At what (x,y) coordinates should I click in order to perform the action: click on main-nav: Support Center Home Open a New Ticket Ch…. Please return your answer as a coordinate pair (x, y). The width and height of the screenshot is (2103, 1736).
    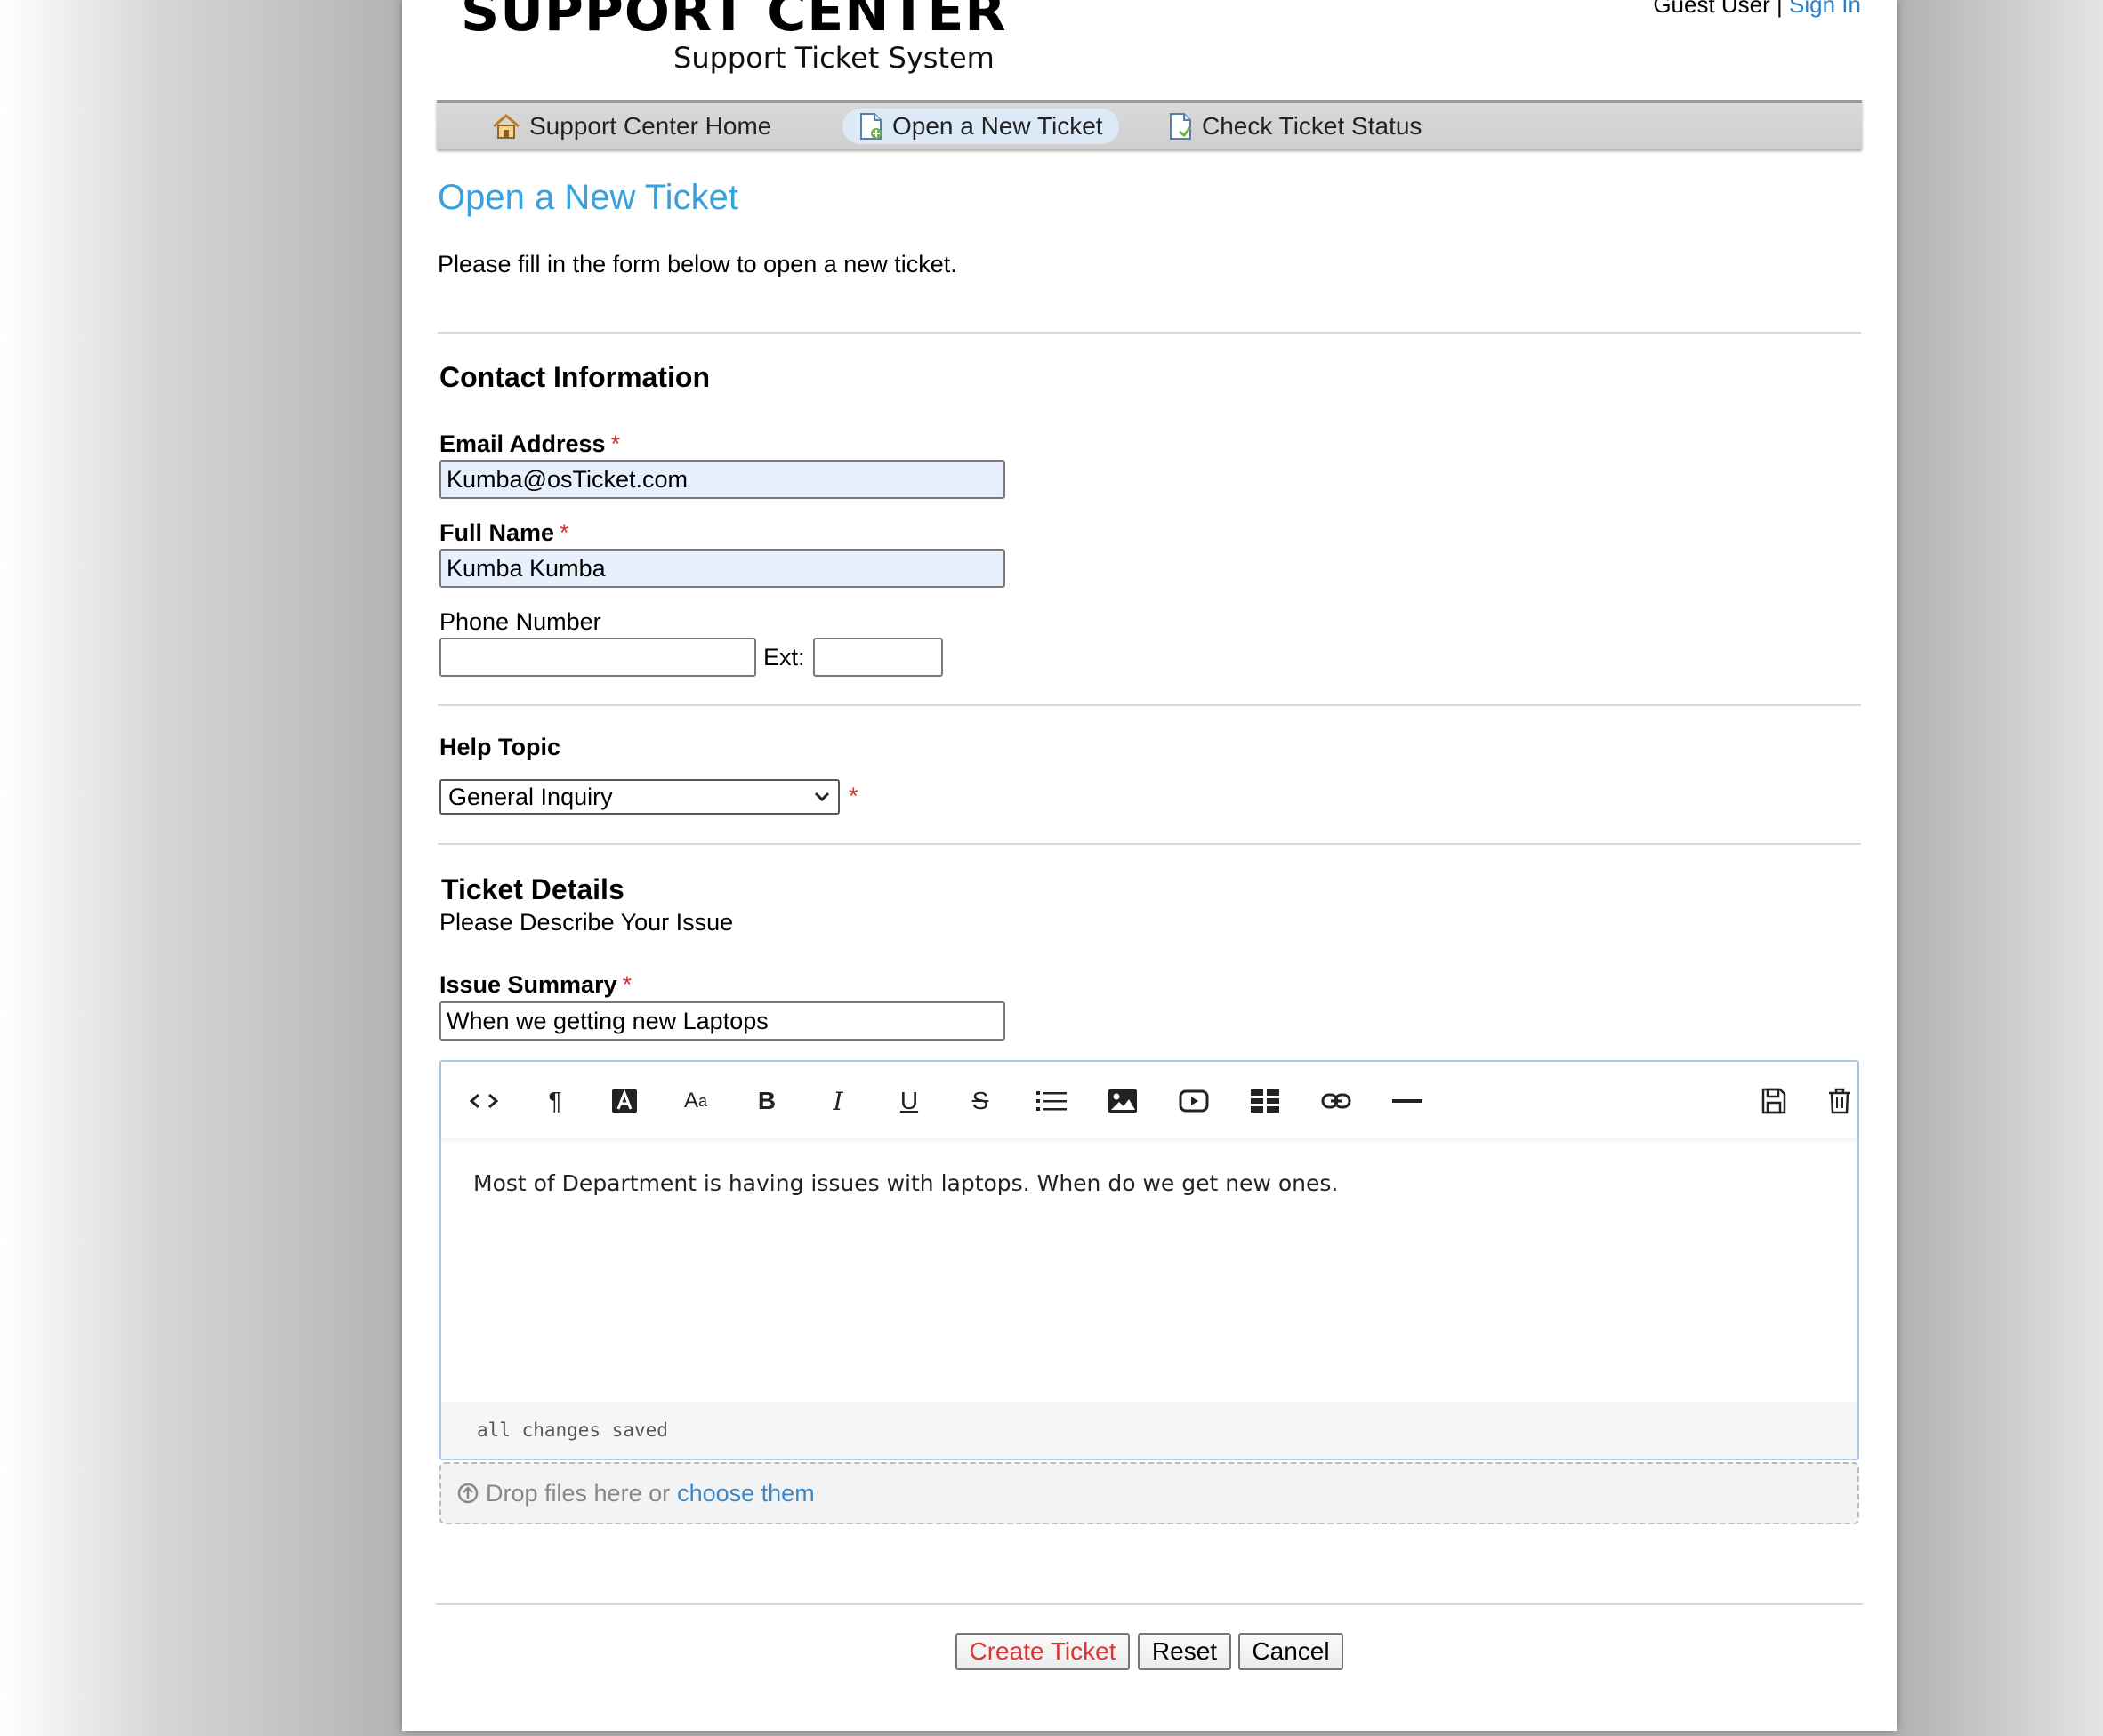
    Looking at the image, I should click on (1149, 124).